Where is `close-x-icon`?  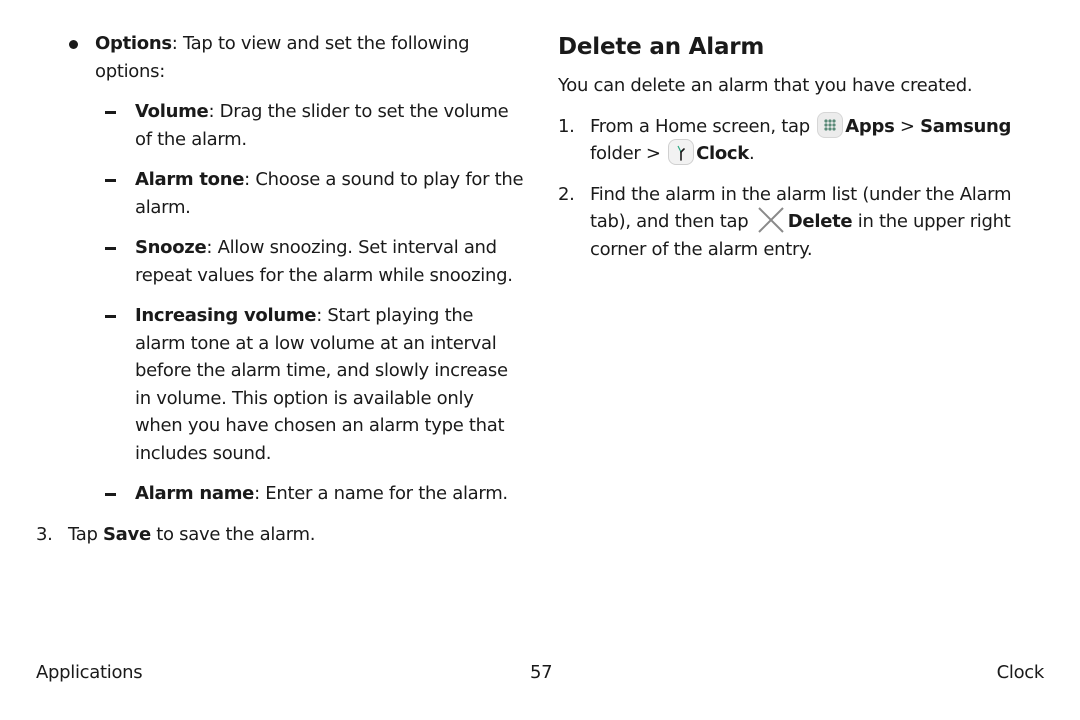
close-x-icon is located at coordinates (771, 220).